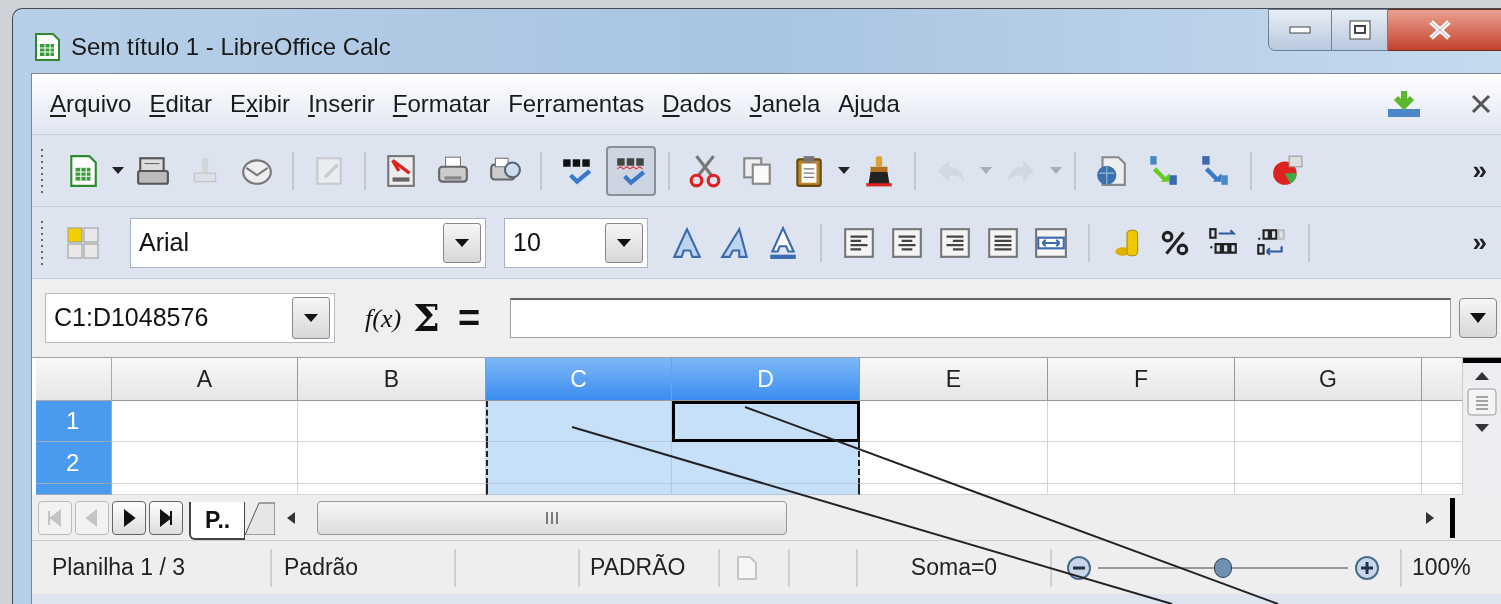  I want to click on maximize-button, so click(1360, 30).